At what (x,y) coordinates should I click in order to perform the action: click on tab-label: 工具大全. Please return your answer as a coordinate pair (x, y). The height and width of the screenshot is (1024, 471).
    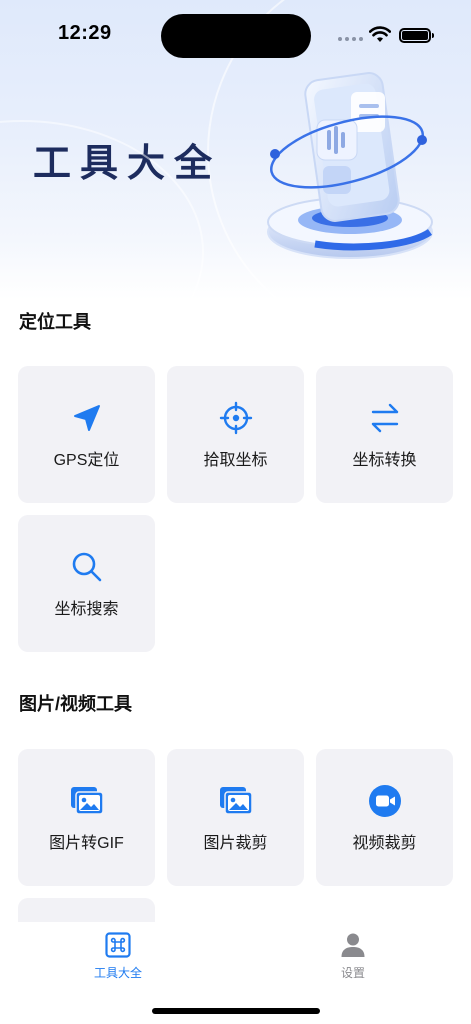
    Looking at the image, I should click on (117, 973).